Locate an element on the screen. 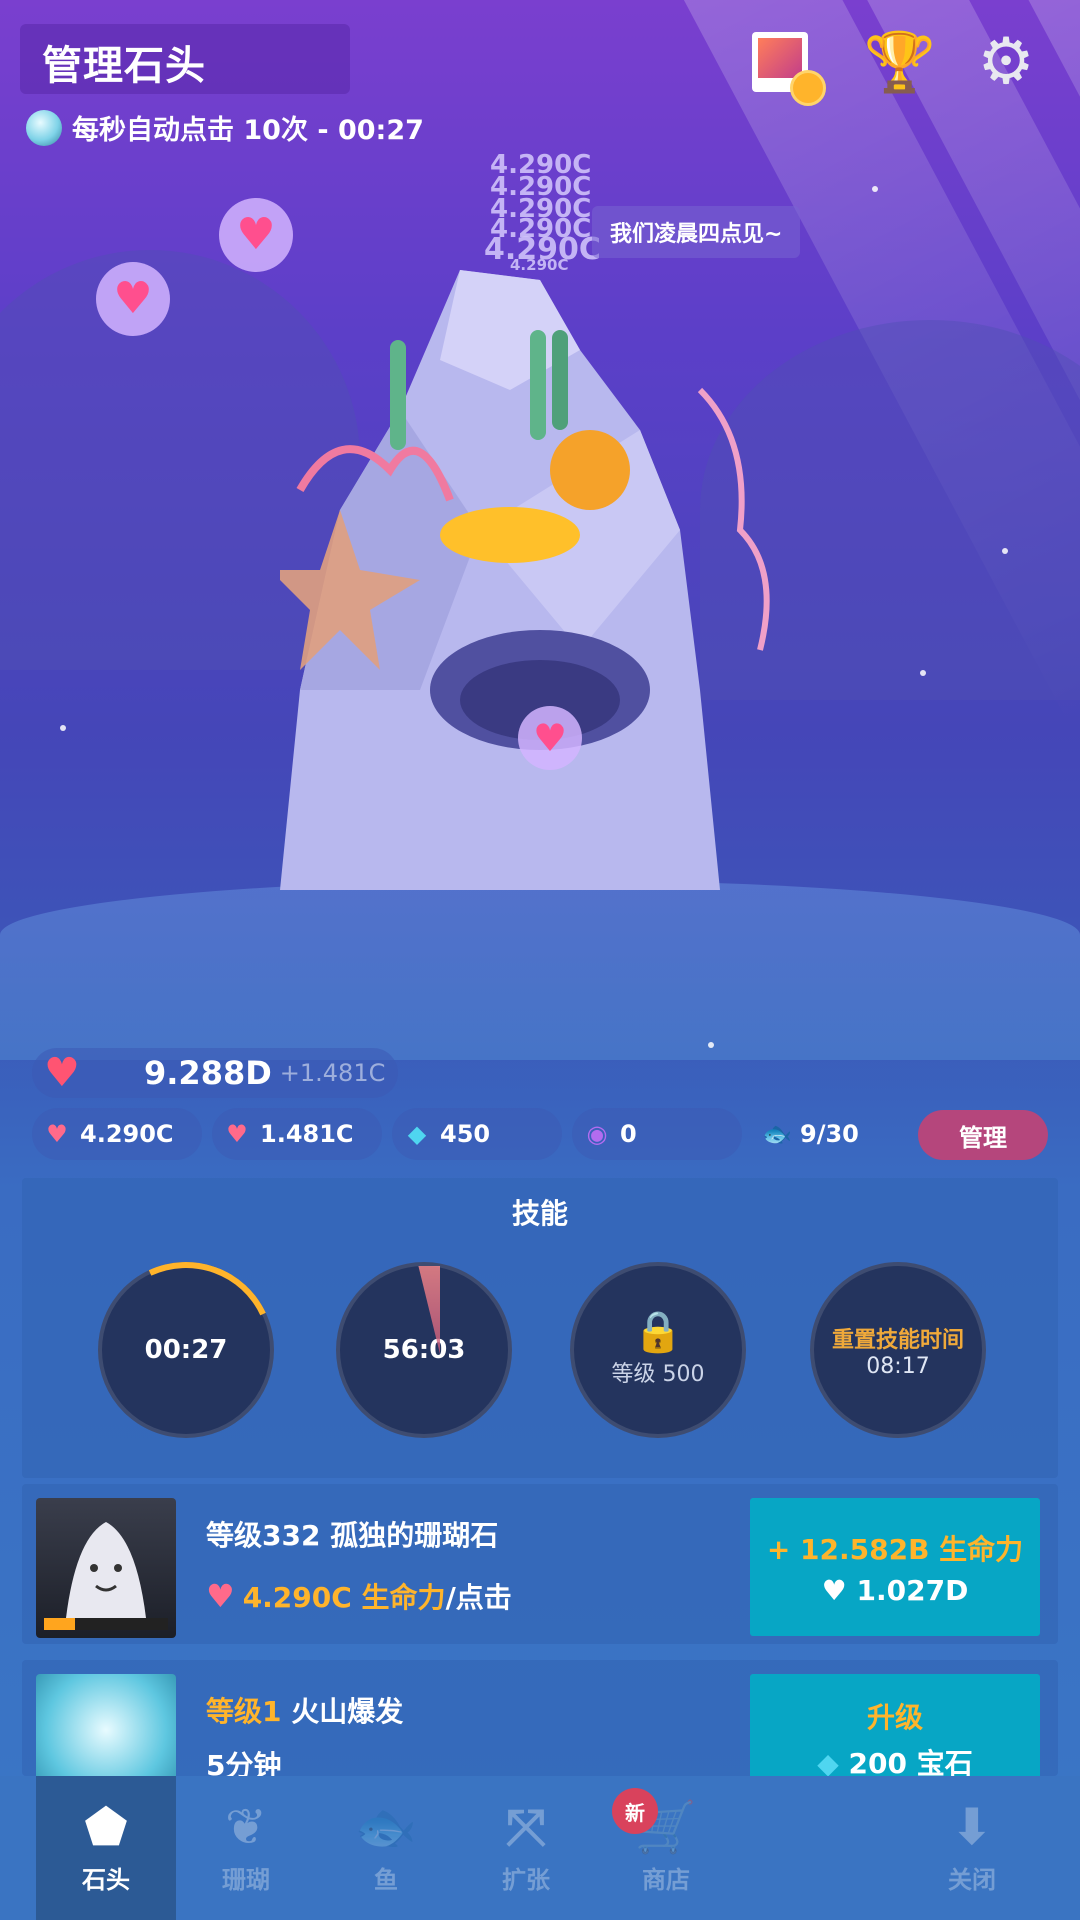 The width and height of the screenshot is (1080, 1920). manage-button: 管理 is located at coordinates (983, 1135).